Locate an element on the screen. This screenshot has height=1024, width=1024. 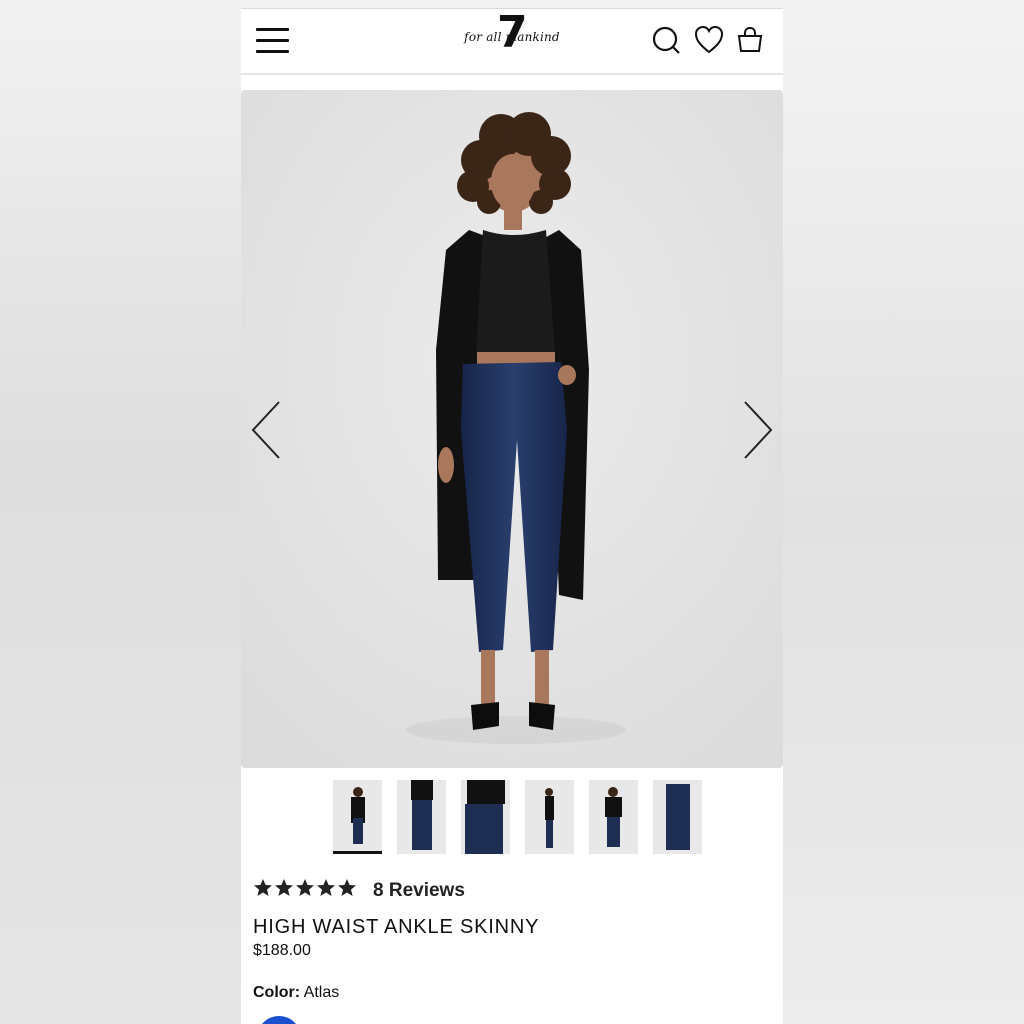
reviews-link: 8 Reviews is located at coordinates (419, 891).